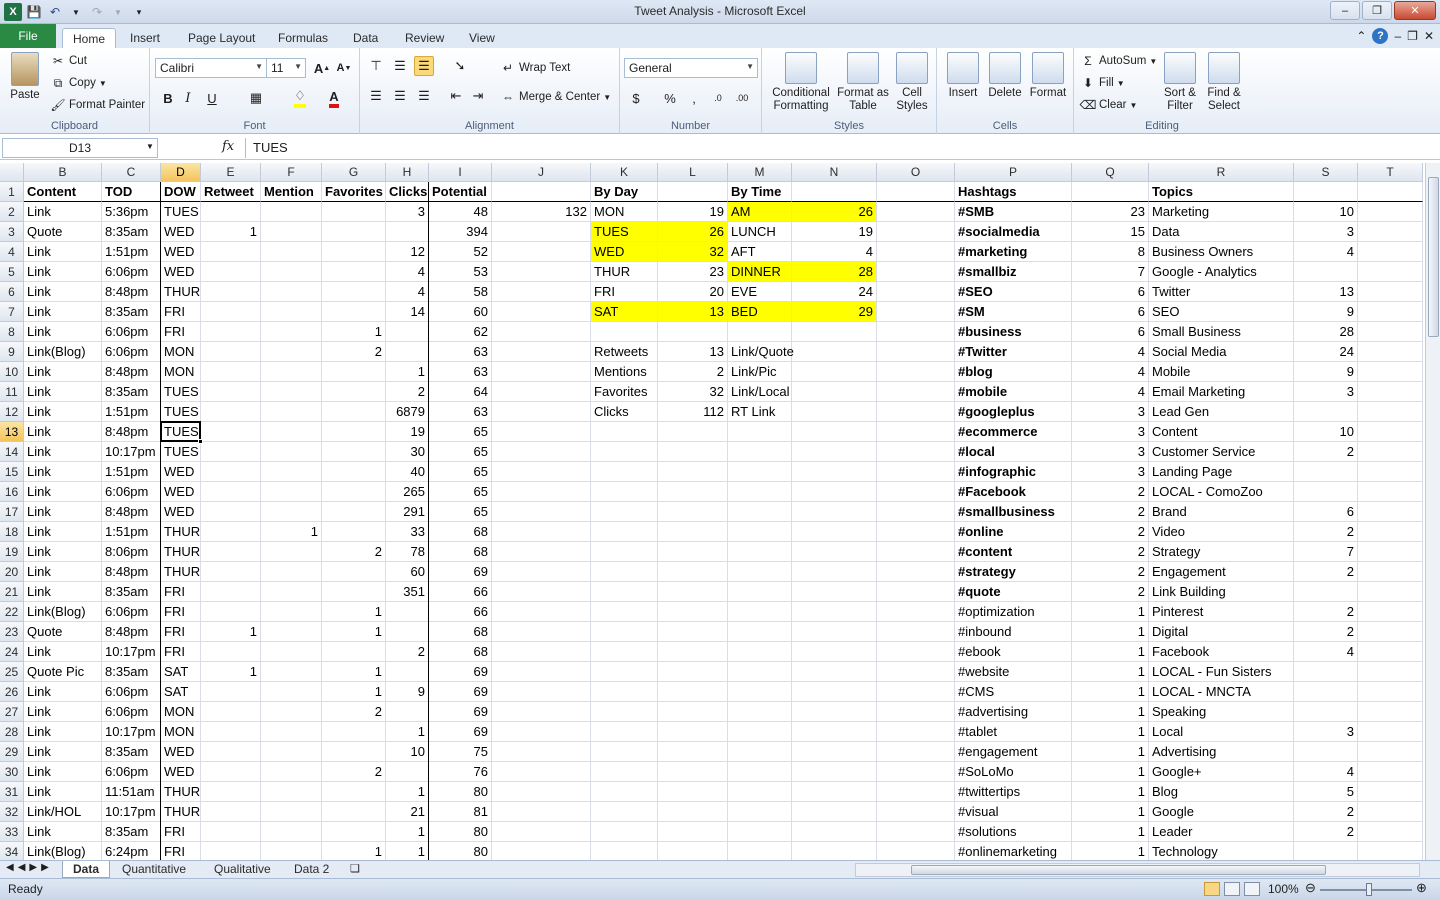 This screenshot has height=900, width=1440. I want to click on by-day-value: 23, so click(693, 272).